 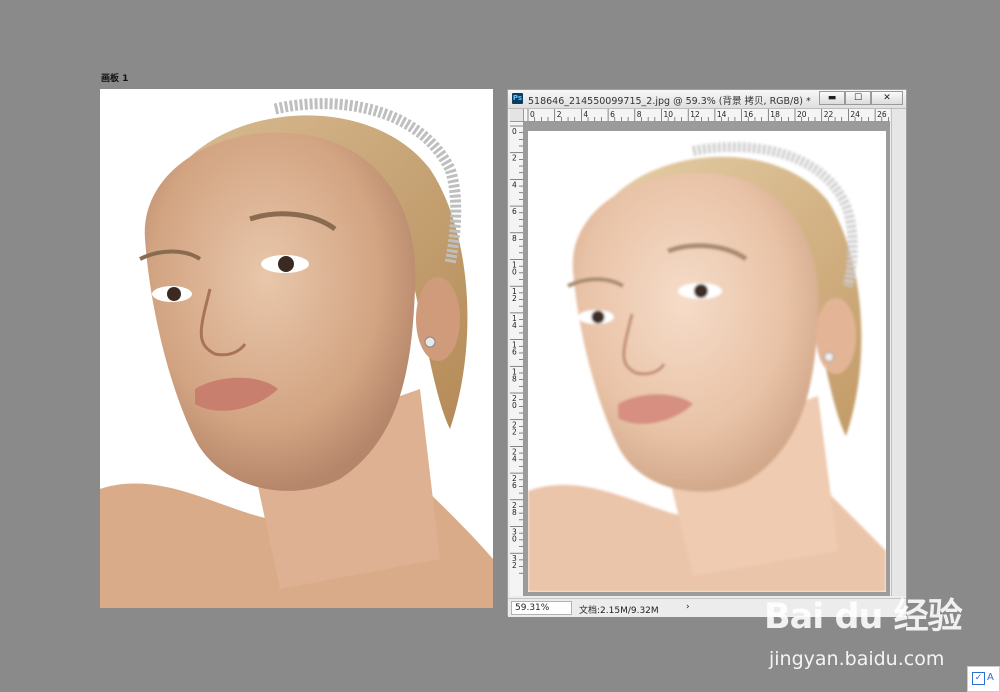 I want to click on ruler-tick-label: 10, so click(x=669, y=114).